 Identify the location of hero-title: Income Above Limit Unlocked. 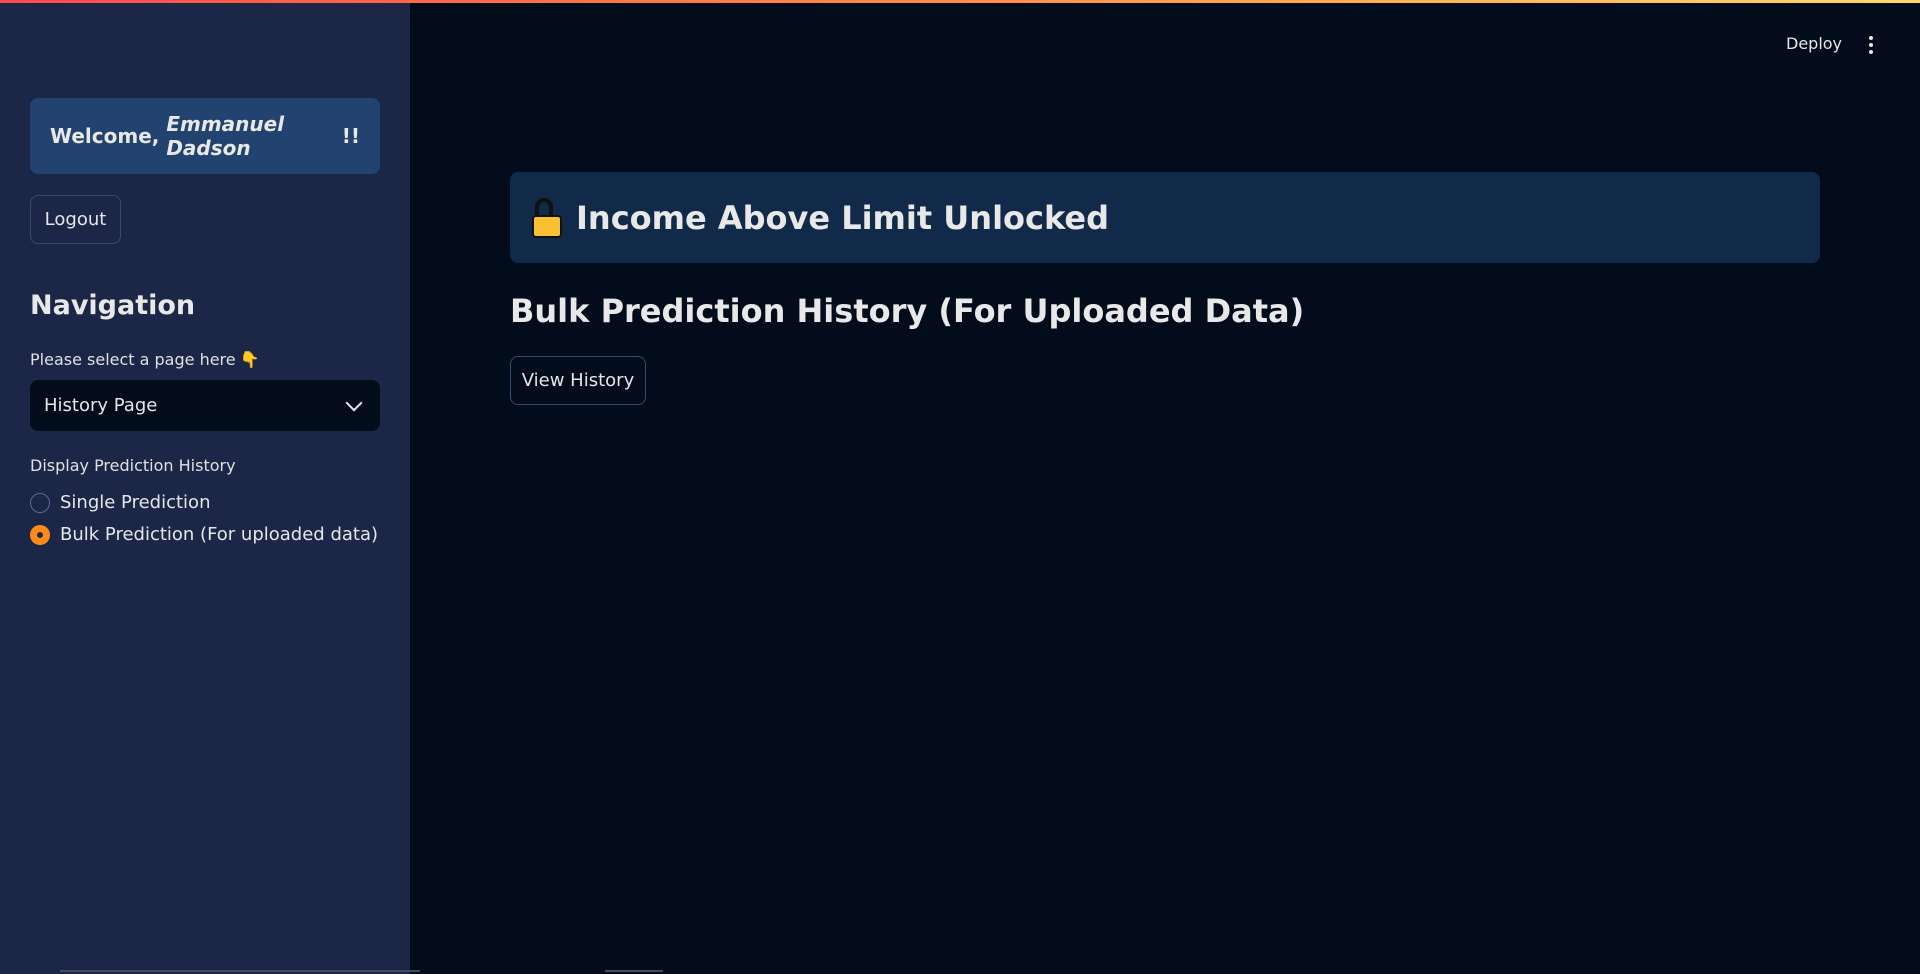
(843, 217).